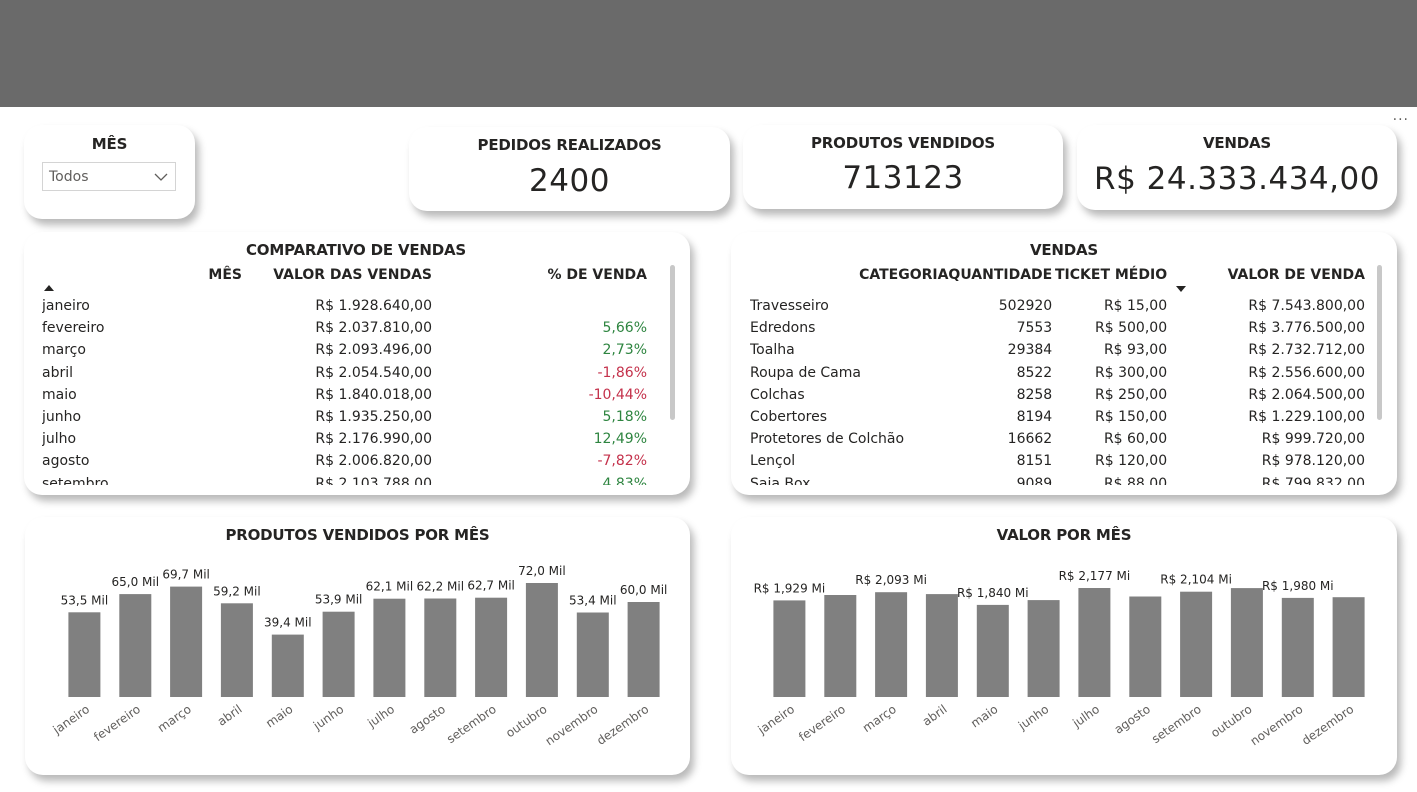 The height and width of the screenshot is (792, 1417). I want to click on data-label: 72,0 Mil, so click(542, 571).